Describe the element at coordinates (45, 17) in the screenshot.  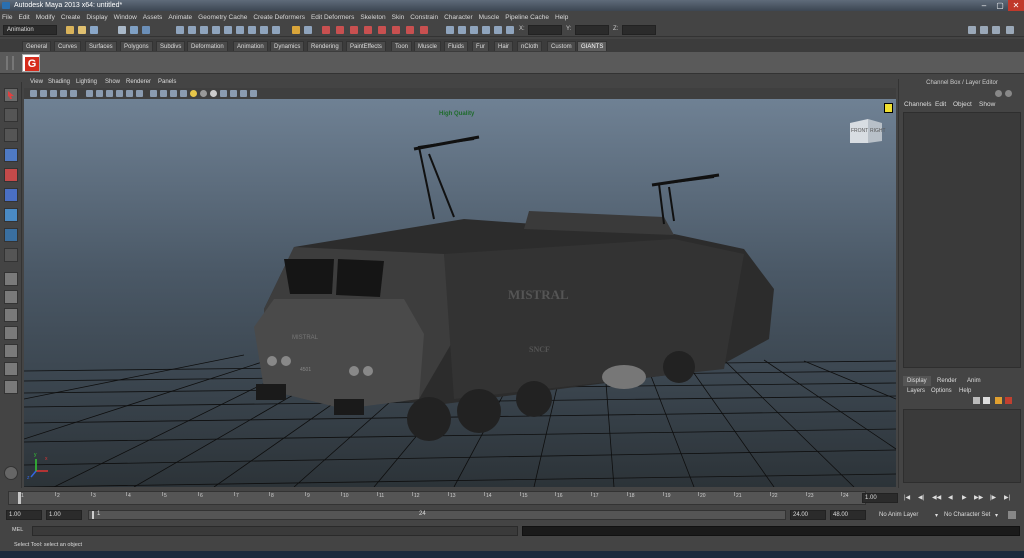
I see `menu-modify: Modify` at that location.